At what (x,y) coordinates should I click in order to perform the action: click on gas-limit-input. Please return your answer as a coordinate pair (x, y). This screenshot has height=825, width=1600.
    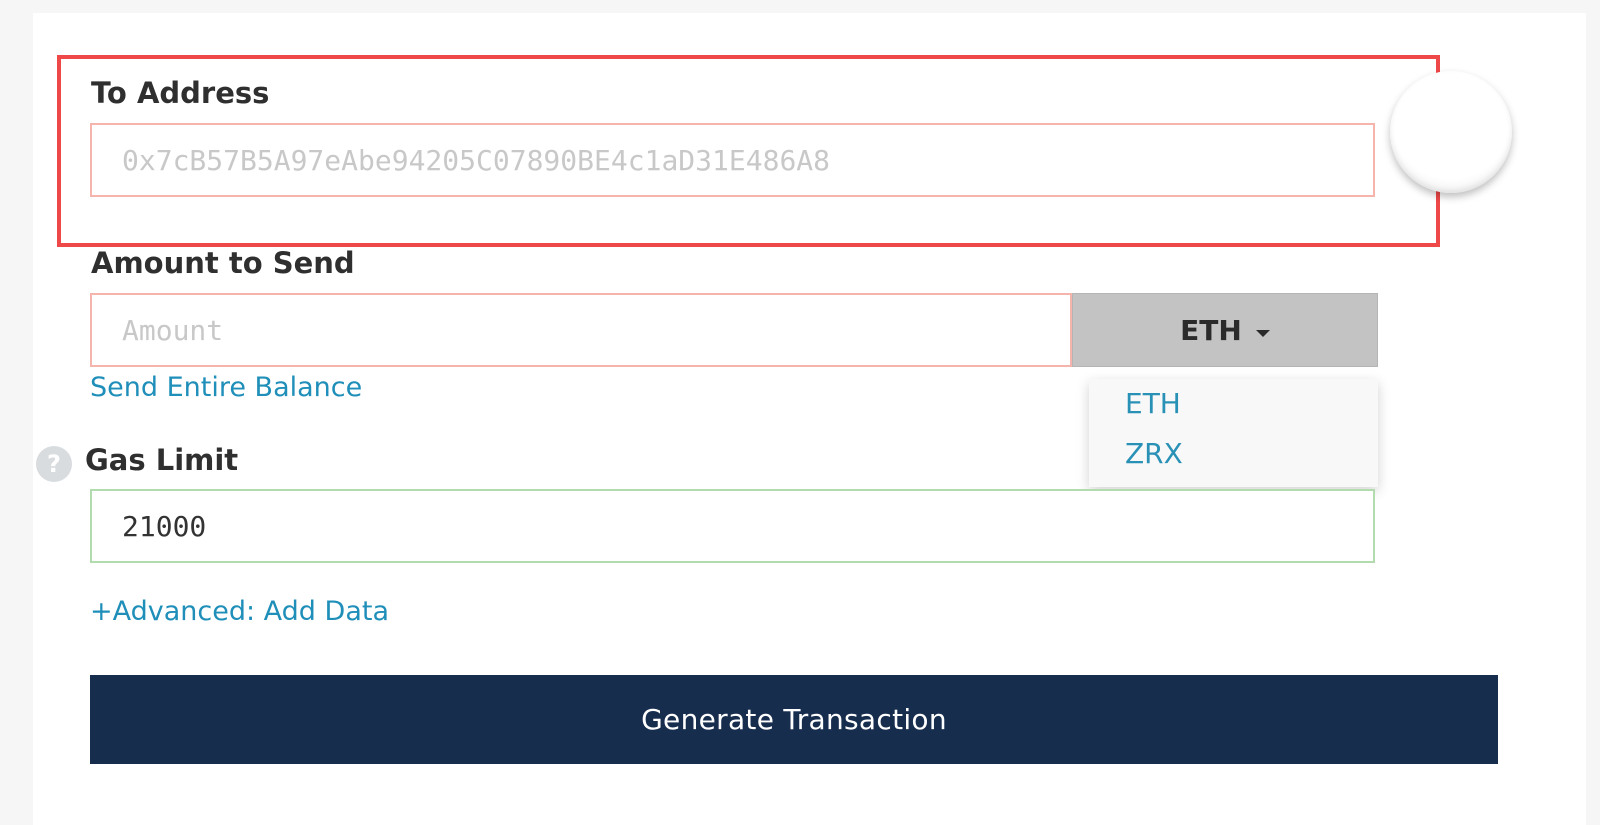
    Looking at the image, I should click on (732, 526).